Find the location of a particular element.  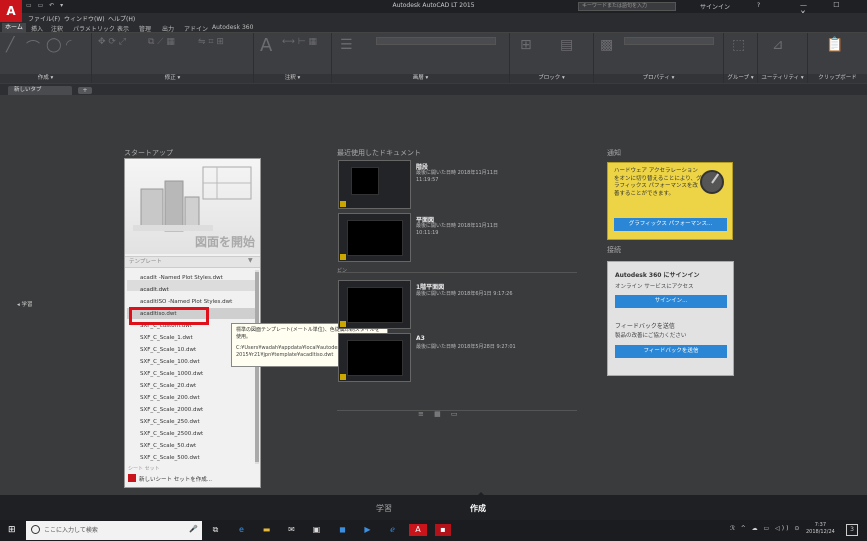

panel-groups-label: グループ ▾ is located at coordinates (740, 78).